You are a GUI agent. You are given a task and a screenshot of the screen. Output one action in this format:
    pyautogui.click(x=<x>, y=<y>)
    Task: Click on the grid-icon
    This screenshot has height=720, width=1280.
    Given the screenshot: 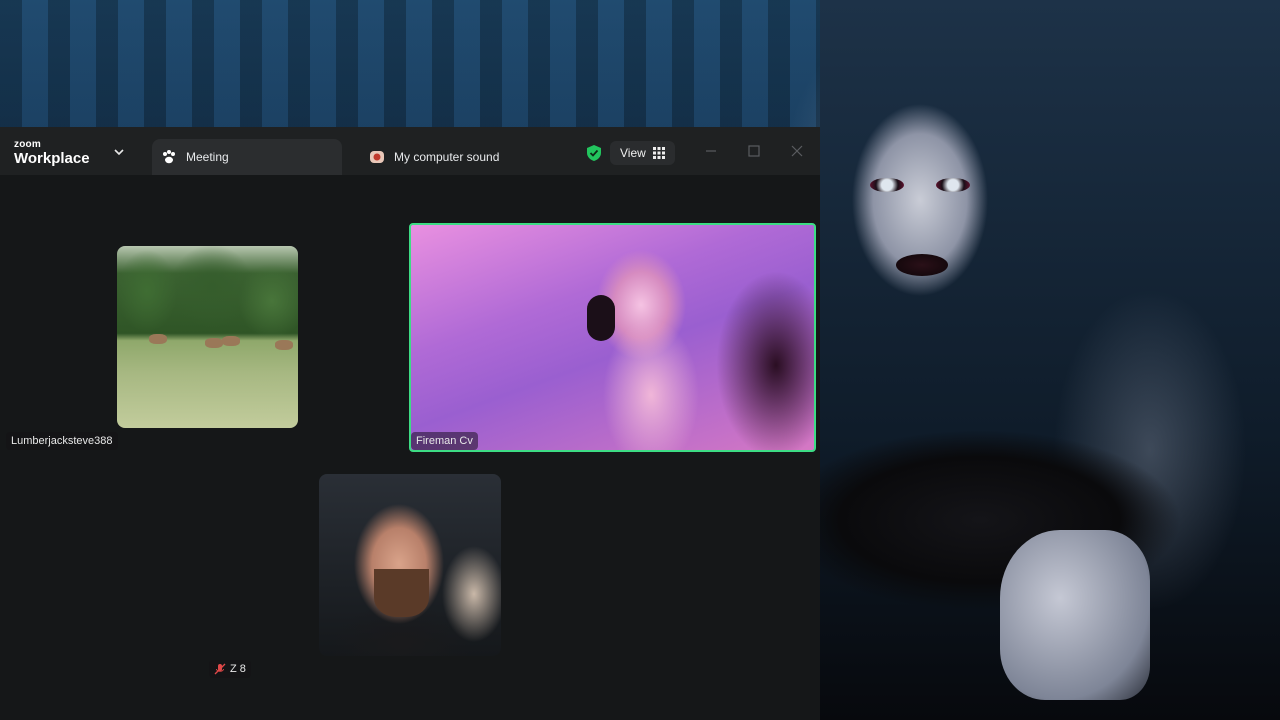 What is the action you would take?
    pyautogui.click(x=658, y=153)
    